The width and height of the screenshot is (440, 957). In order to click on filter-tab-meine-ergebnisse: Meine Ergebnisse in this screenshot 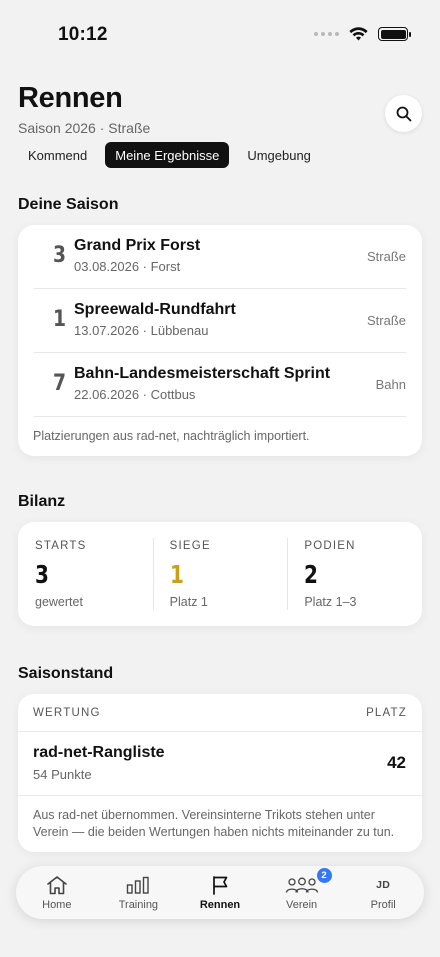, I will do `click(167, 155)`.